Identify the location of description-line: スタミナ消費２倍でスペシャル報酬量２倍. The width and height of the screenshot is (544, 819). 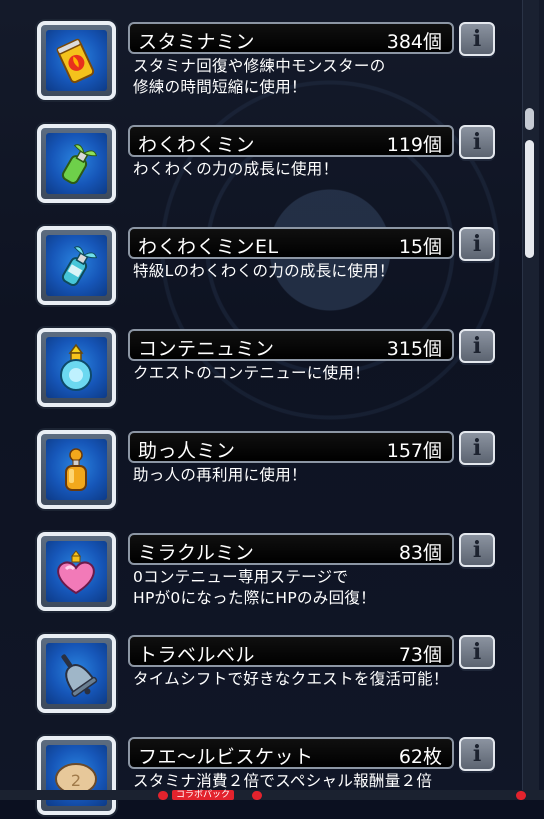
(283, 781).